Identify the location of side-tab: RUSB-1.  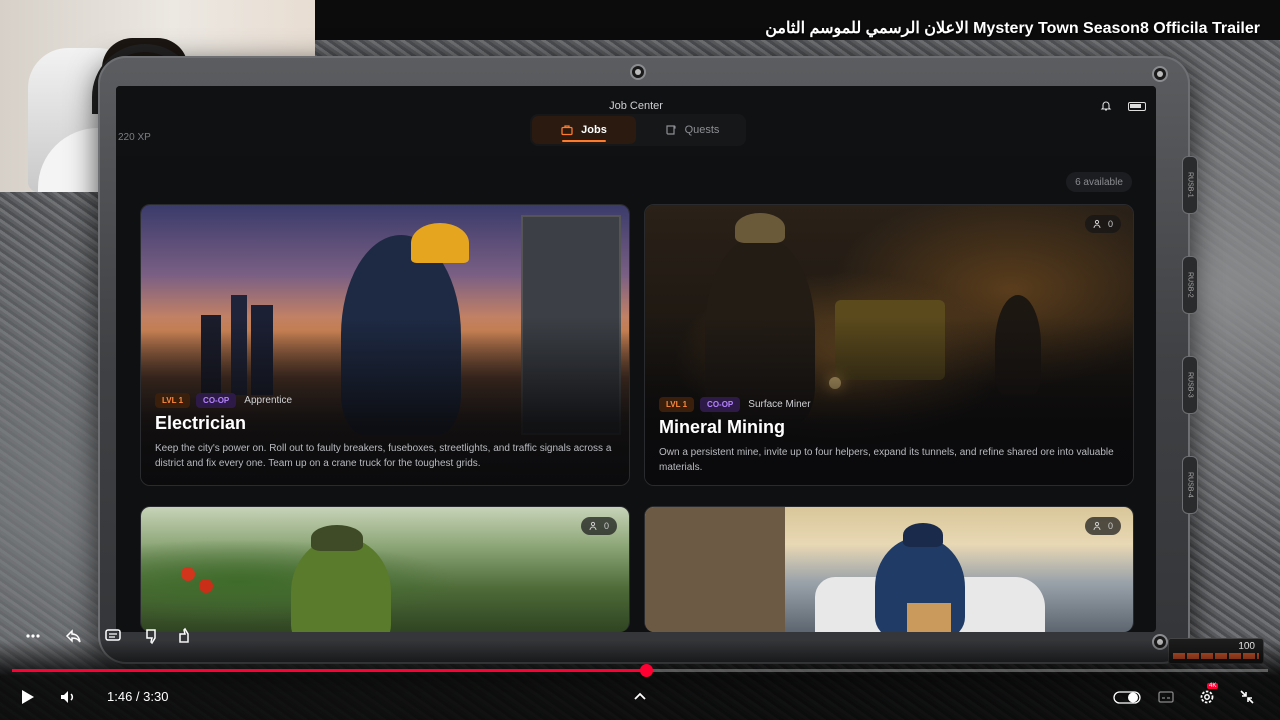
(1190, 185).